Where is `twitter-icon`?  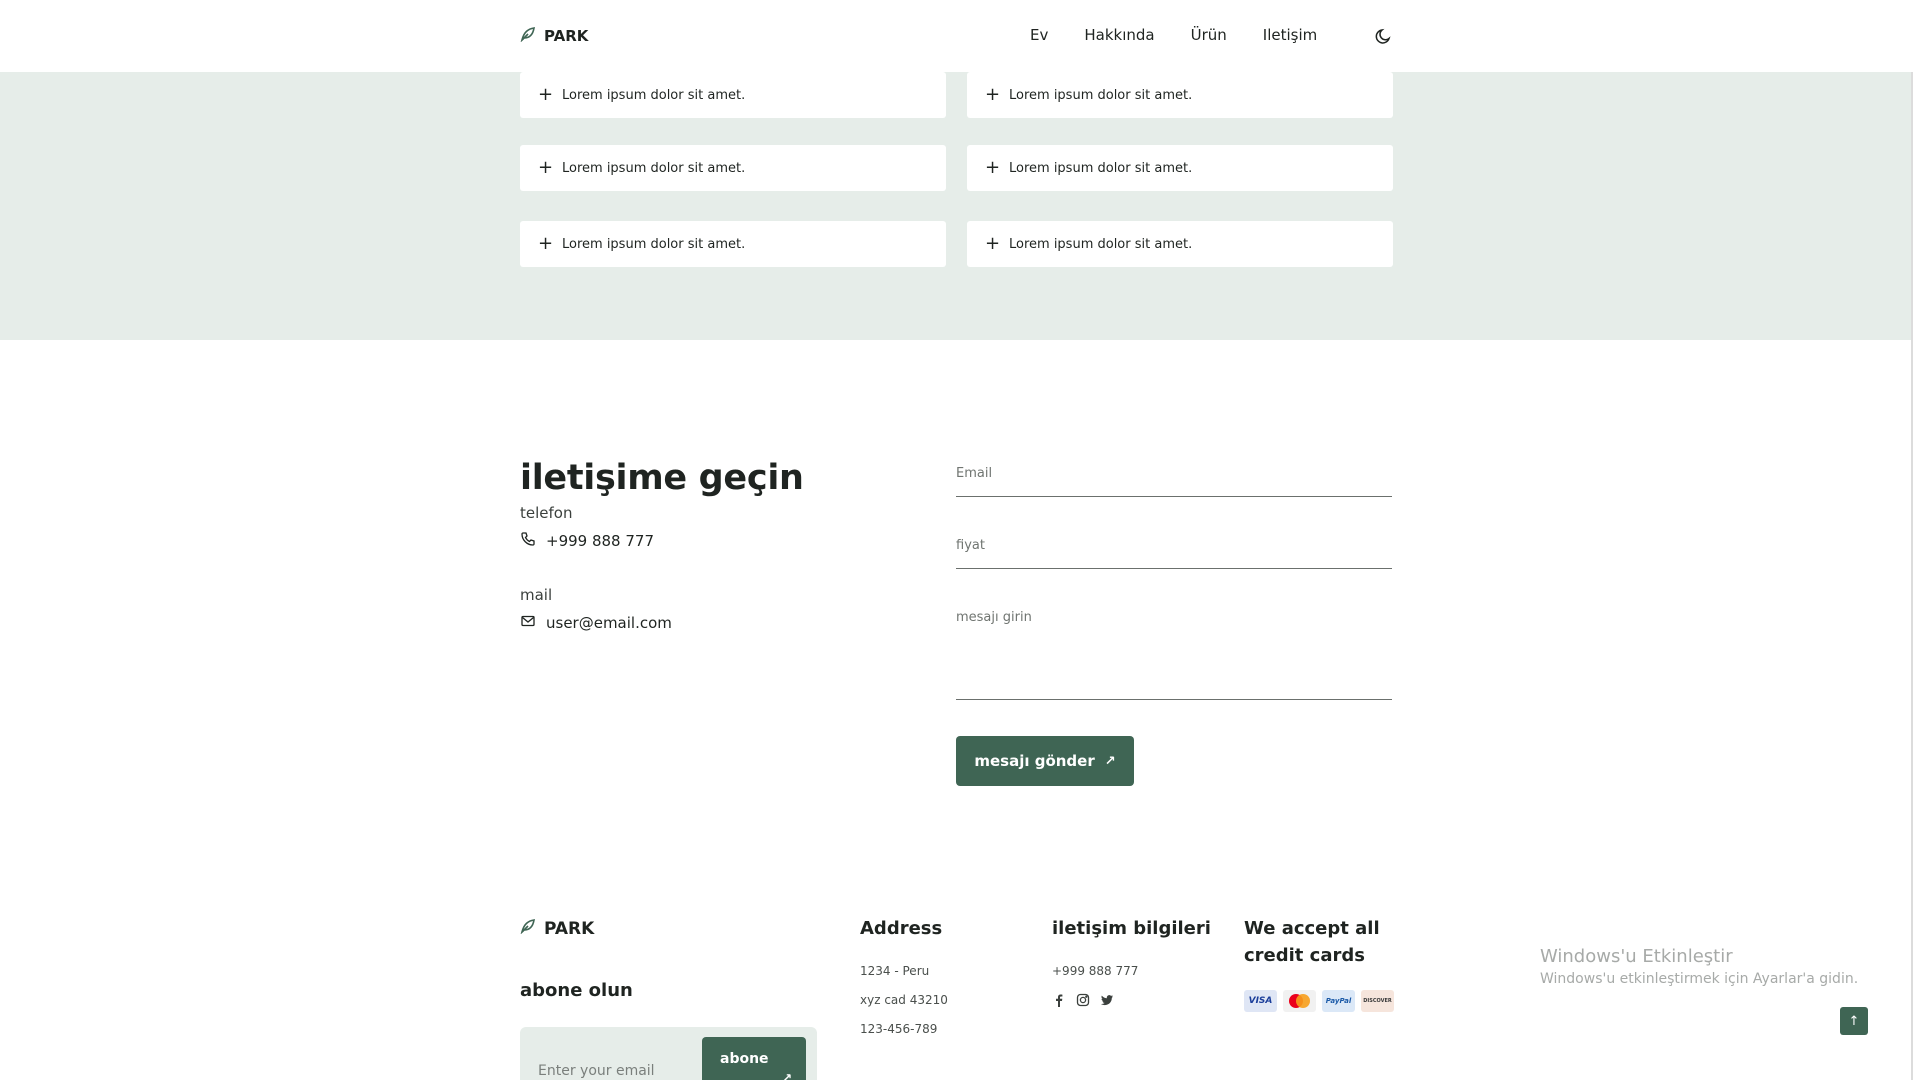
twitter-icon is located at coordinates (1107, 1001).